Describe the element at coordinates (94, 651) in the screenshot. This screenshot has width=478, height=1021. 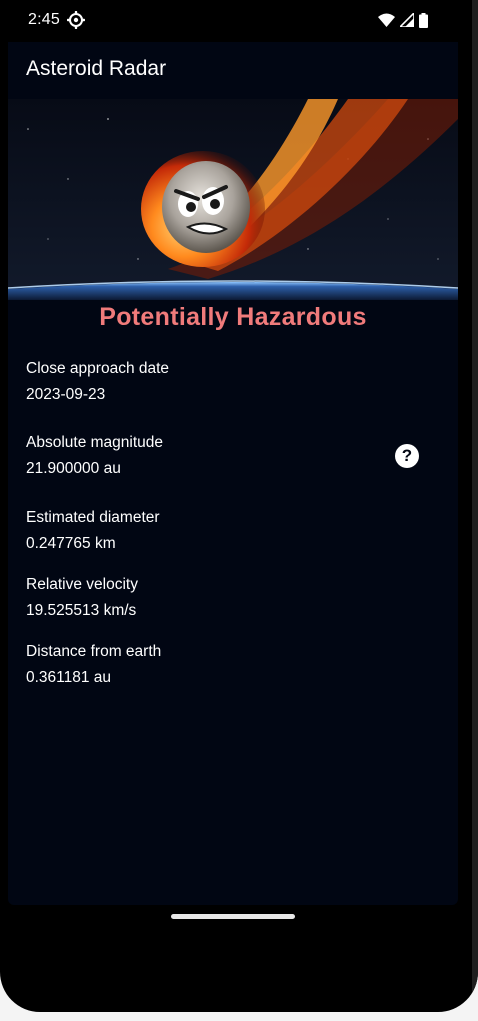
I see `detail-label: Distance from earth` at that location.